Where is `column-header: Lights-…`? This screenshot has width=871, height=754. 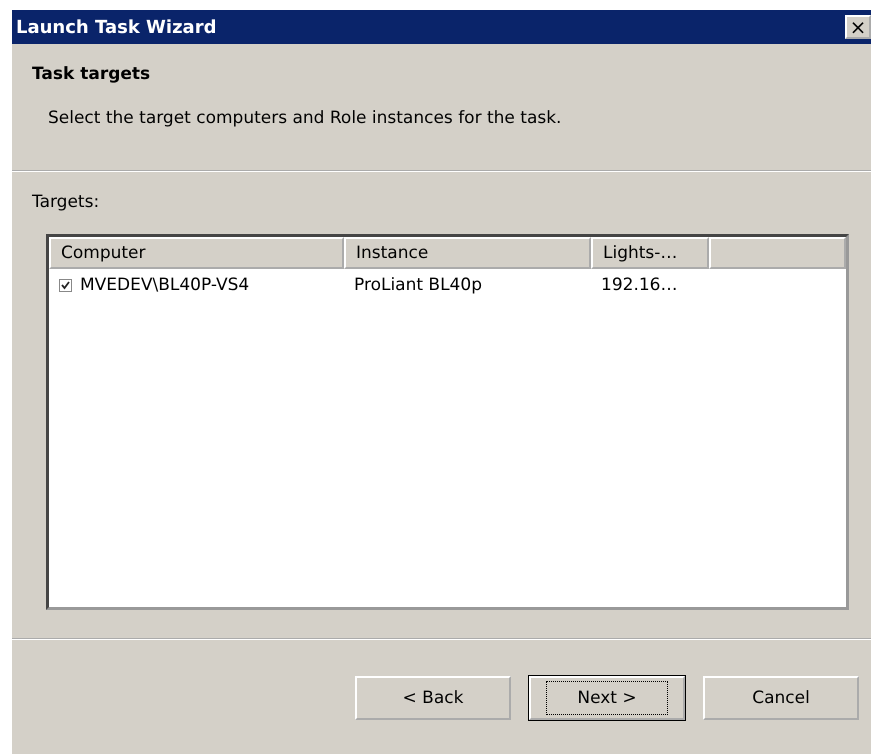
column-header: Lights-… is located at coordinates (650, 253).